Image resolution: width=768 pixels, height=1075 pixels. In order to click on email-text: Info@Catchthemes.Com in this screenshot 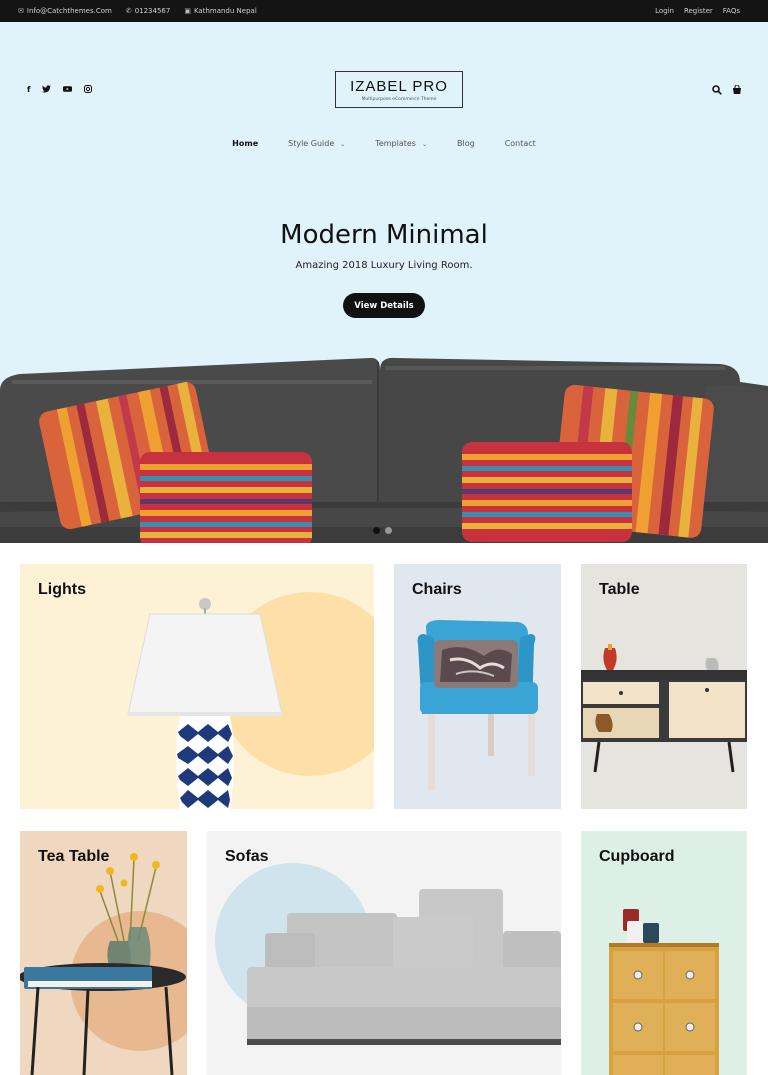, I will do `click(69, 11)`.